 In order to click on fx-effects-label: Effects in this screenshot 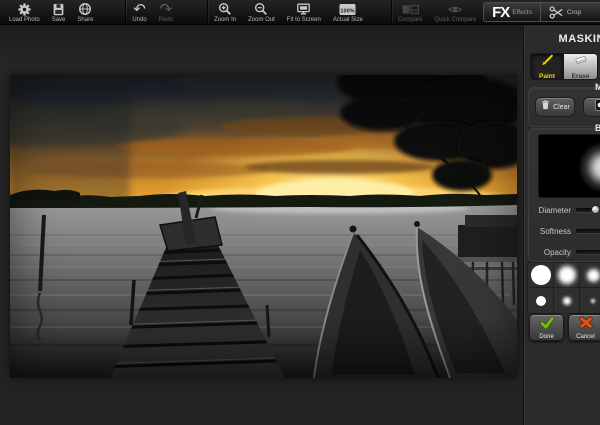, I will do `click(522, 12)`.